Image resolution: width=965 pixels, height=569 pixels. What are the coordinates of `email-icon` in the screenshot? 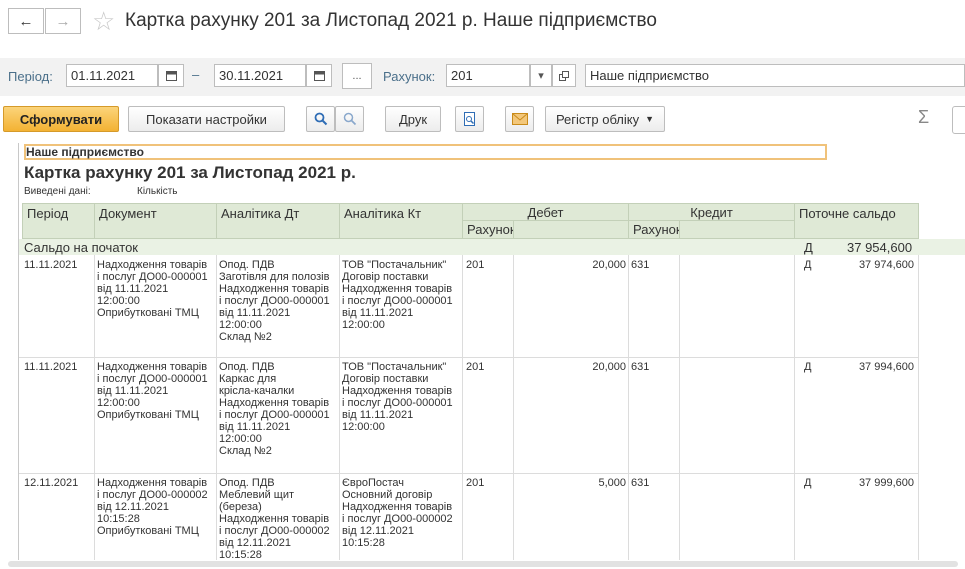 It's located at (519, 119).